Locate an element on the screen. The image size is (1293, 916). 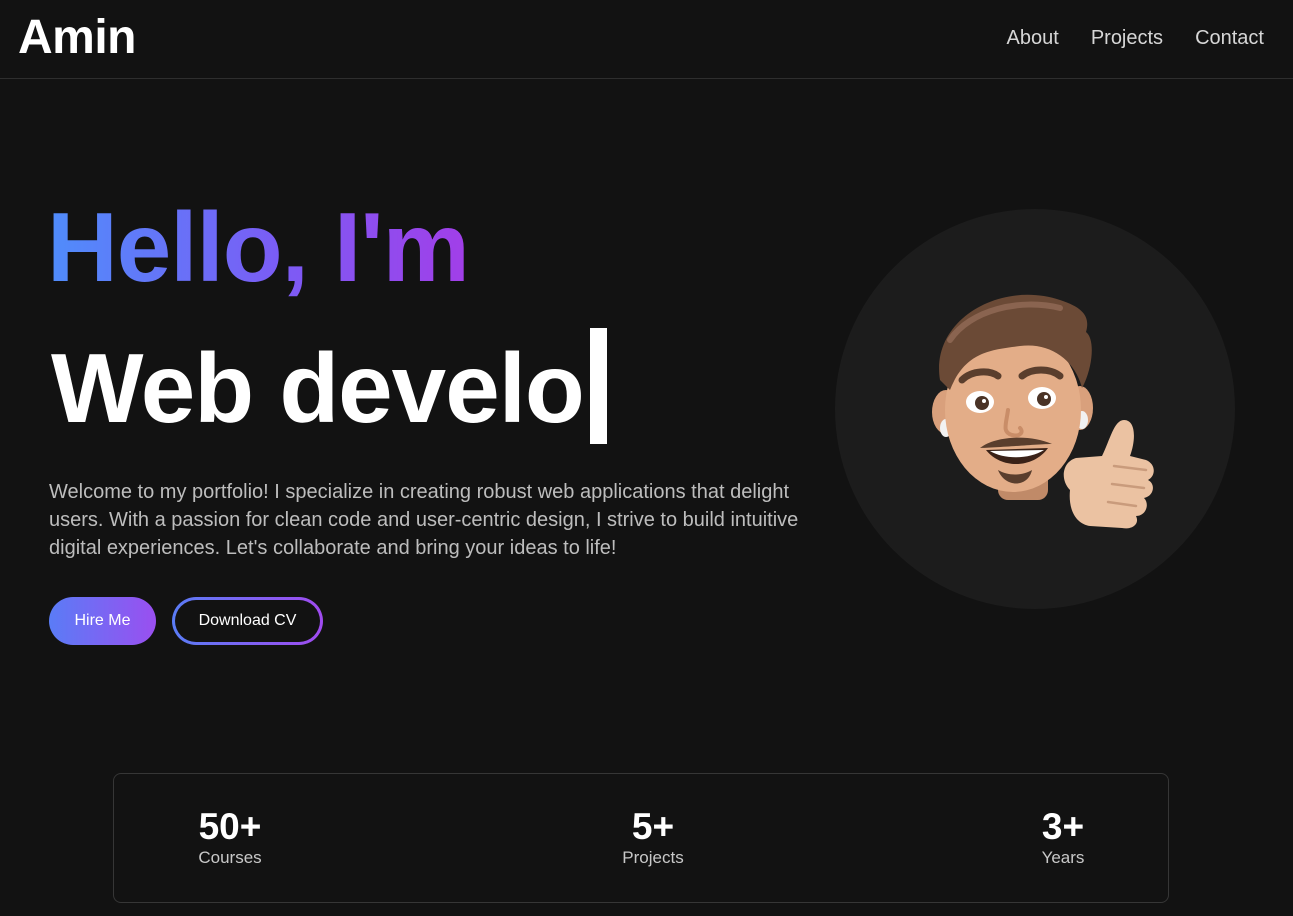
site-header: Amin About Projects Contact is located at coordinates (646, 39).